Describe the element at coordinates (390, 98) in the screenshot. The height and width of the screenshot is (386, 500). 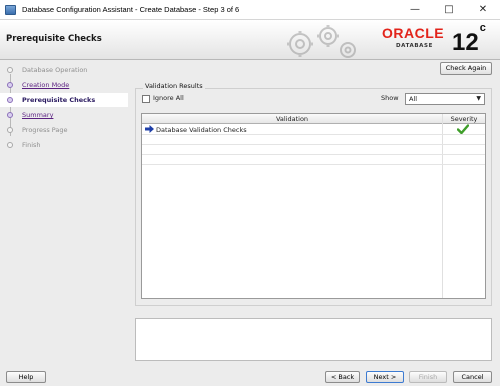
I see `show-label: Show` at that location.